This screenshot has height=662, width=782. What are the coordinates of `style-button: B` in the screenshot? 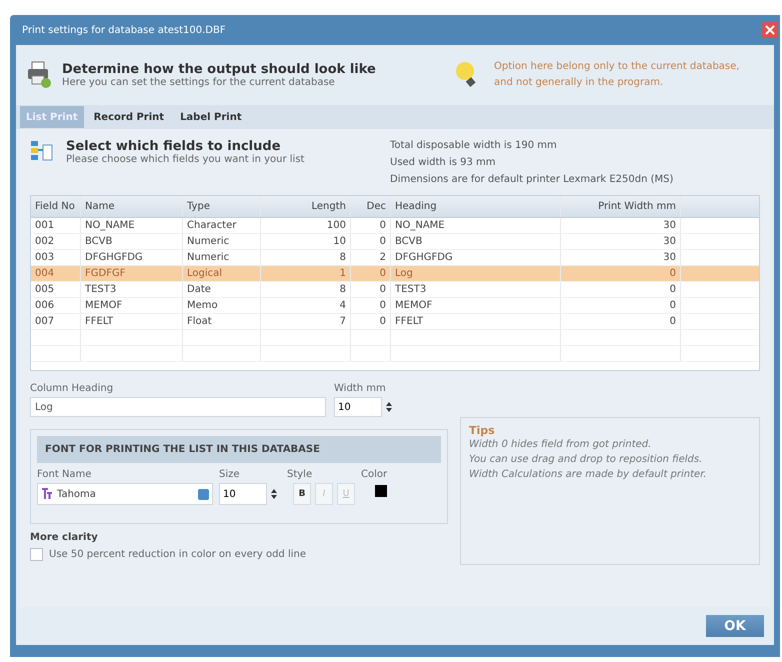 It's located at (302, 494).